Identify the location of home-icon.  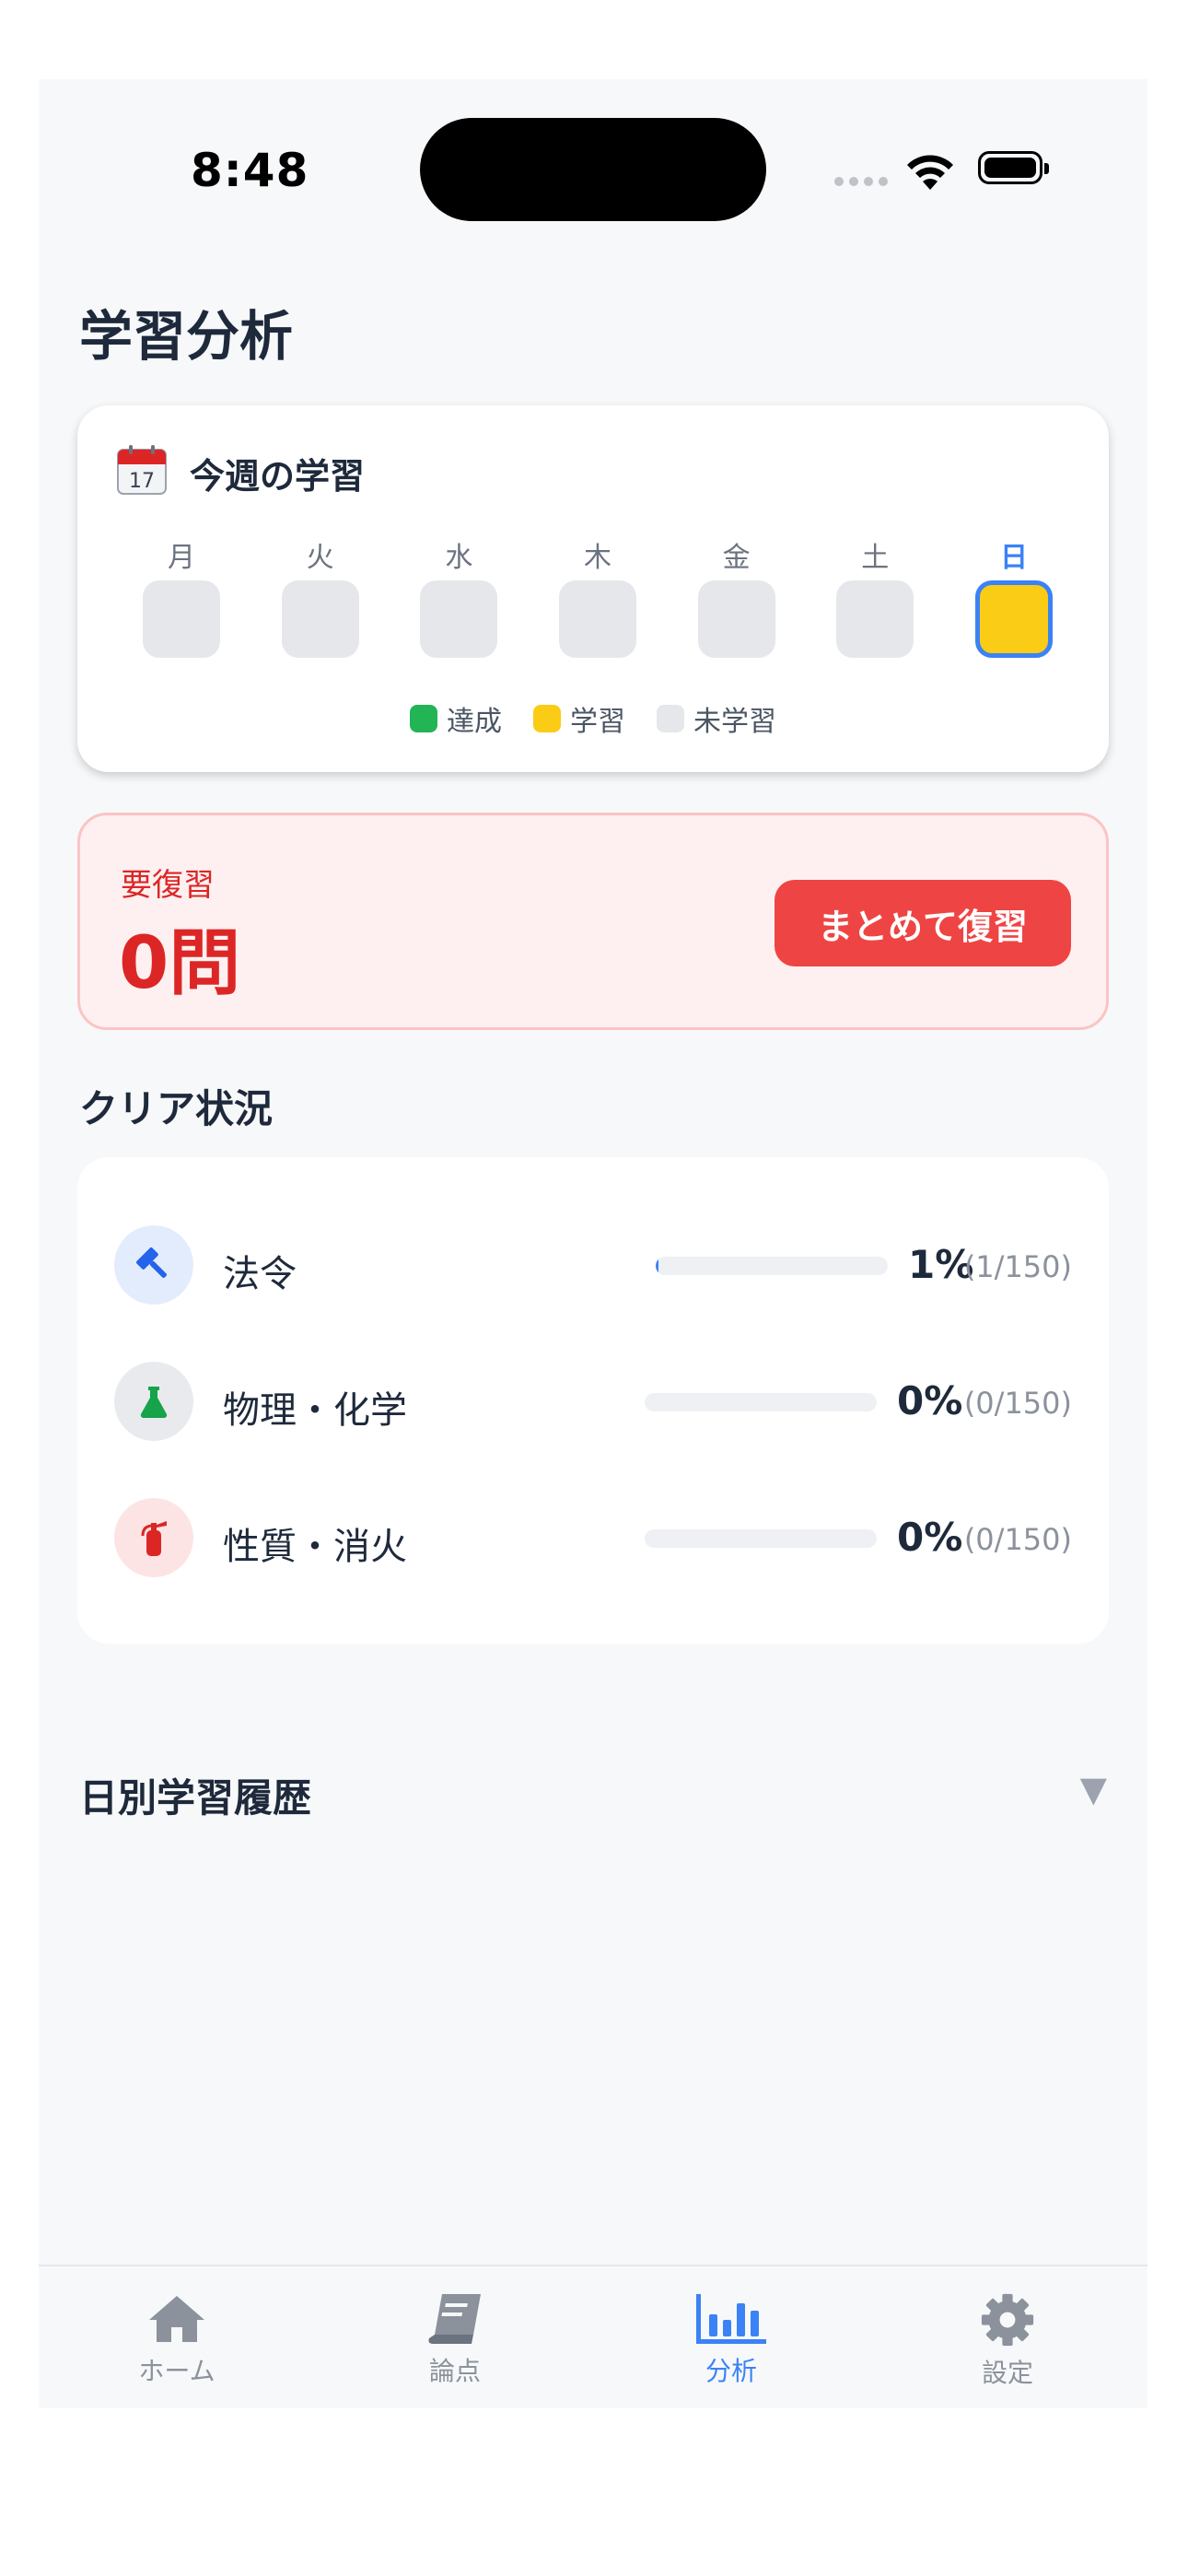
(176, 2319).